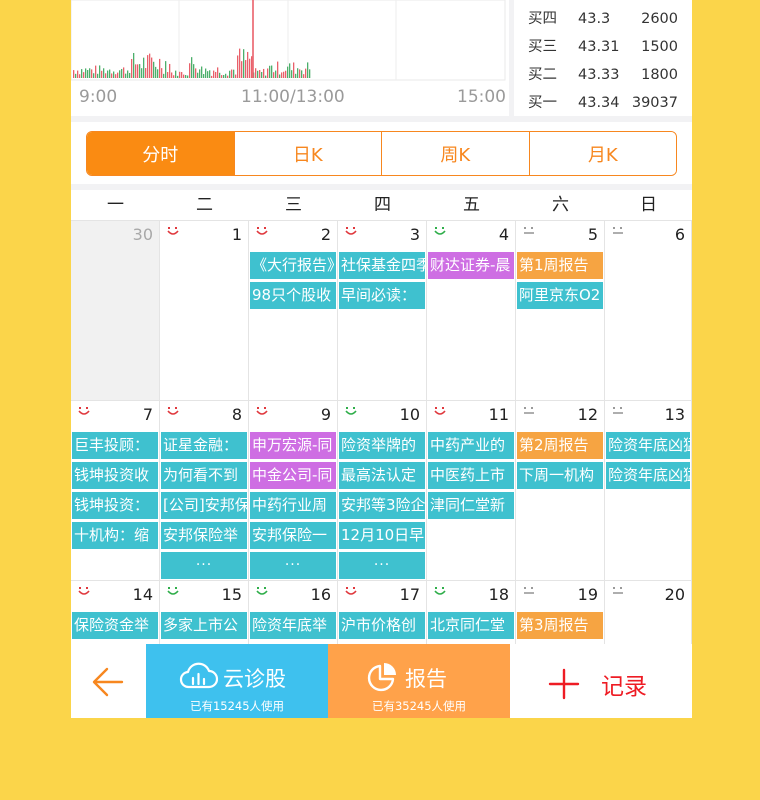 Image resolution: width=760 pixels, height=800 pixels. I want to click on calendar-day-cell: 10 险资举牌的最高法认定安邦等3险企 12月10日早 ···, so click(382, 491).